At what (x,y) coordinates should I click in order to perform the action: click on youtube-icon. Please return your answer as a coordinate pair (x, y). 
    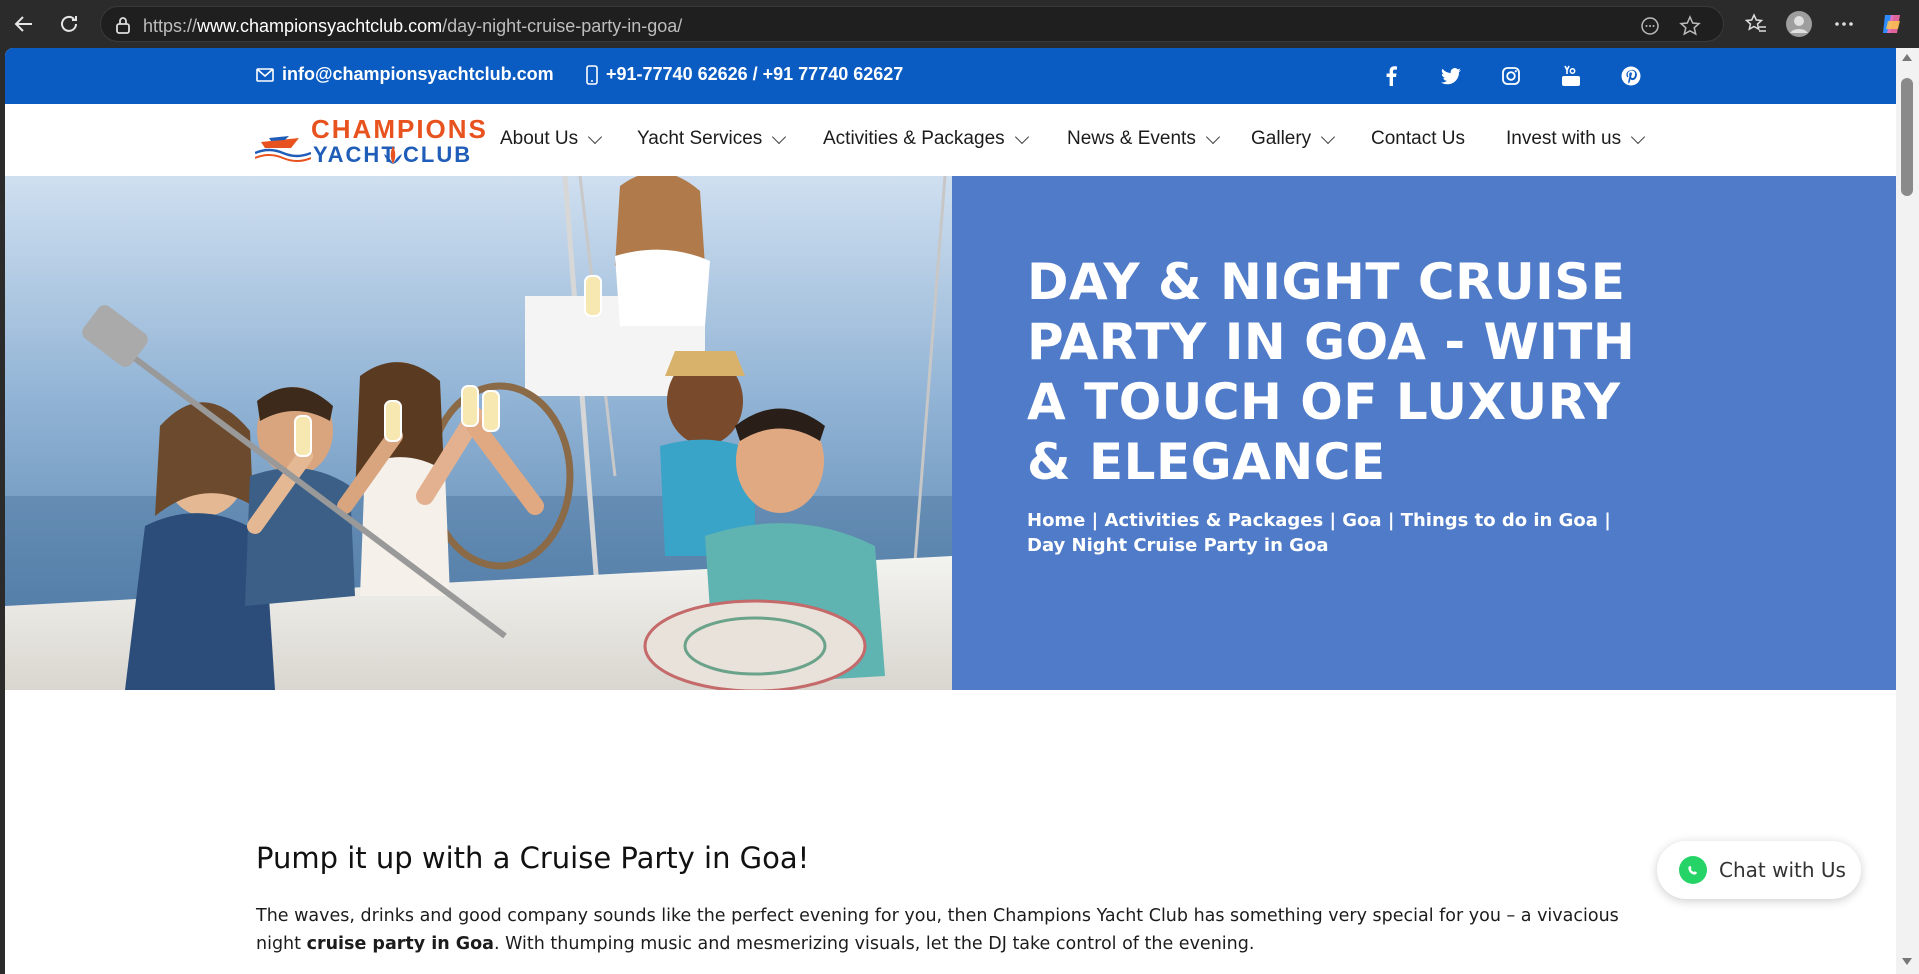
    Looking at the image, I should click on (1571, 76).